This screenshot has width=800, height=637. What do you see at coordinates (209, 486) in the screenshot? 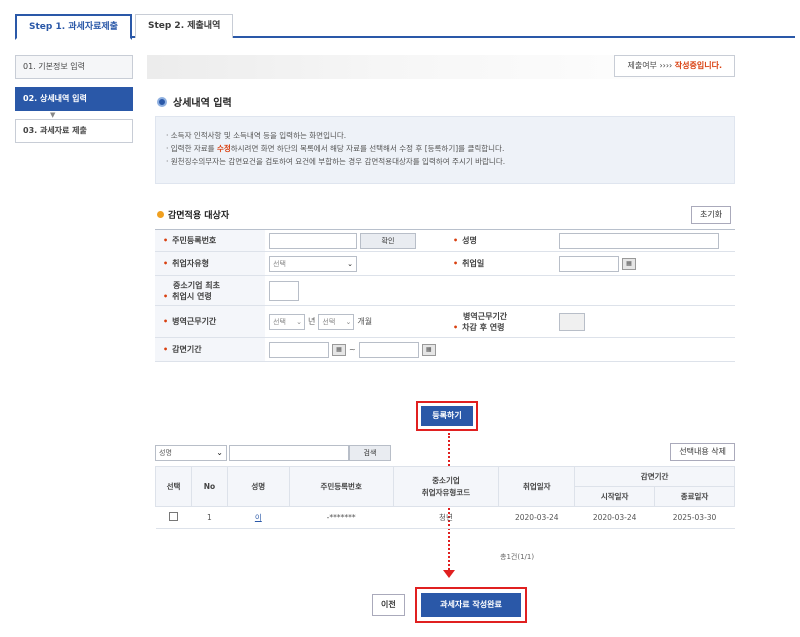
I see `col-no: No` at bounding box center [209, 486].